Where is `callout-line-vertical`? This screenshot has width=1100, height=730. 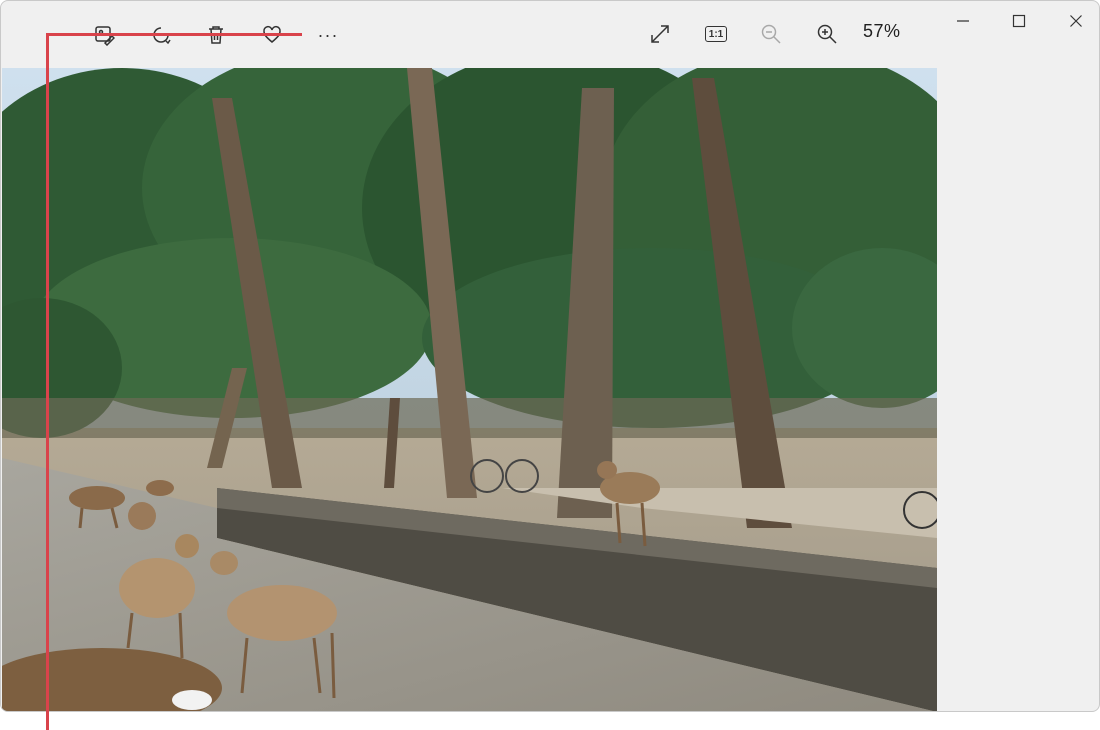 callout-line-vertical is located at coordinates (47, 381).